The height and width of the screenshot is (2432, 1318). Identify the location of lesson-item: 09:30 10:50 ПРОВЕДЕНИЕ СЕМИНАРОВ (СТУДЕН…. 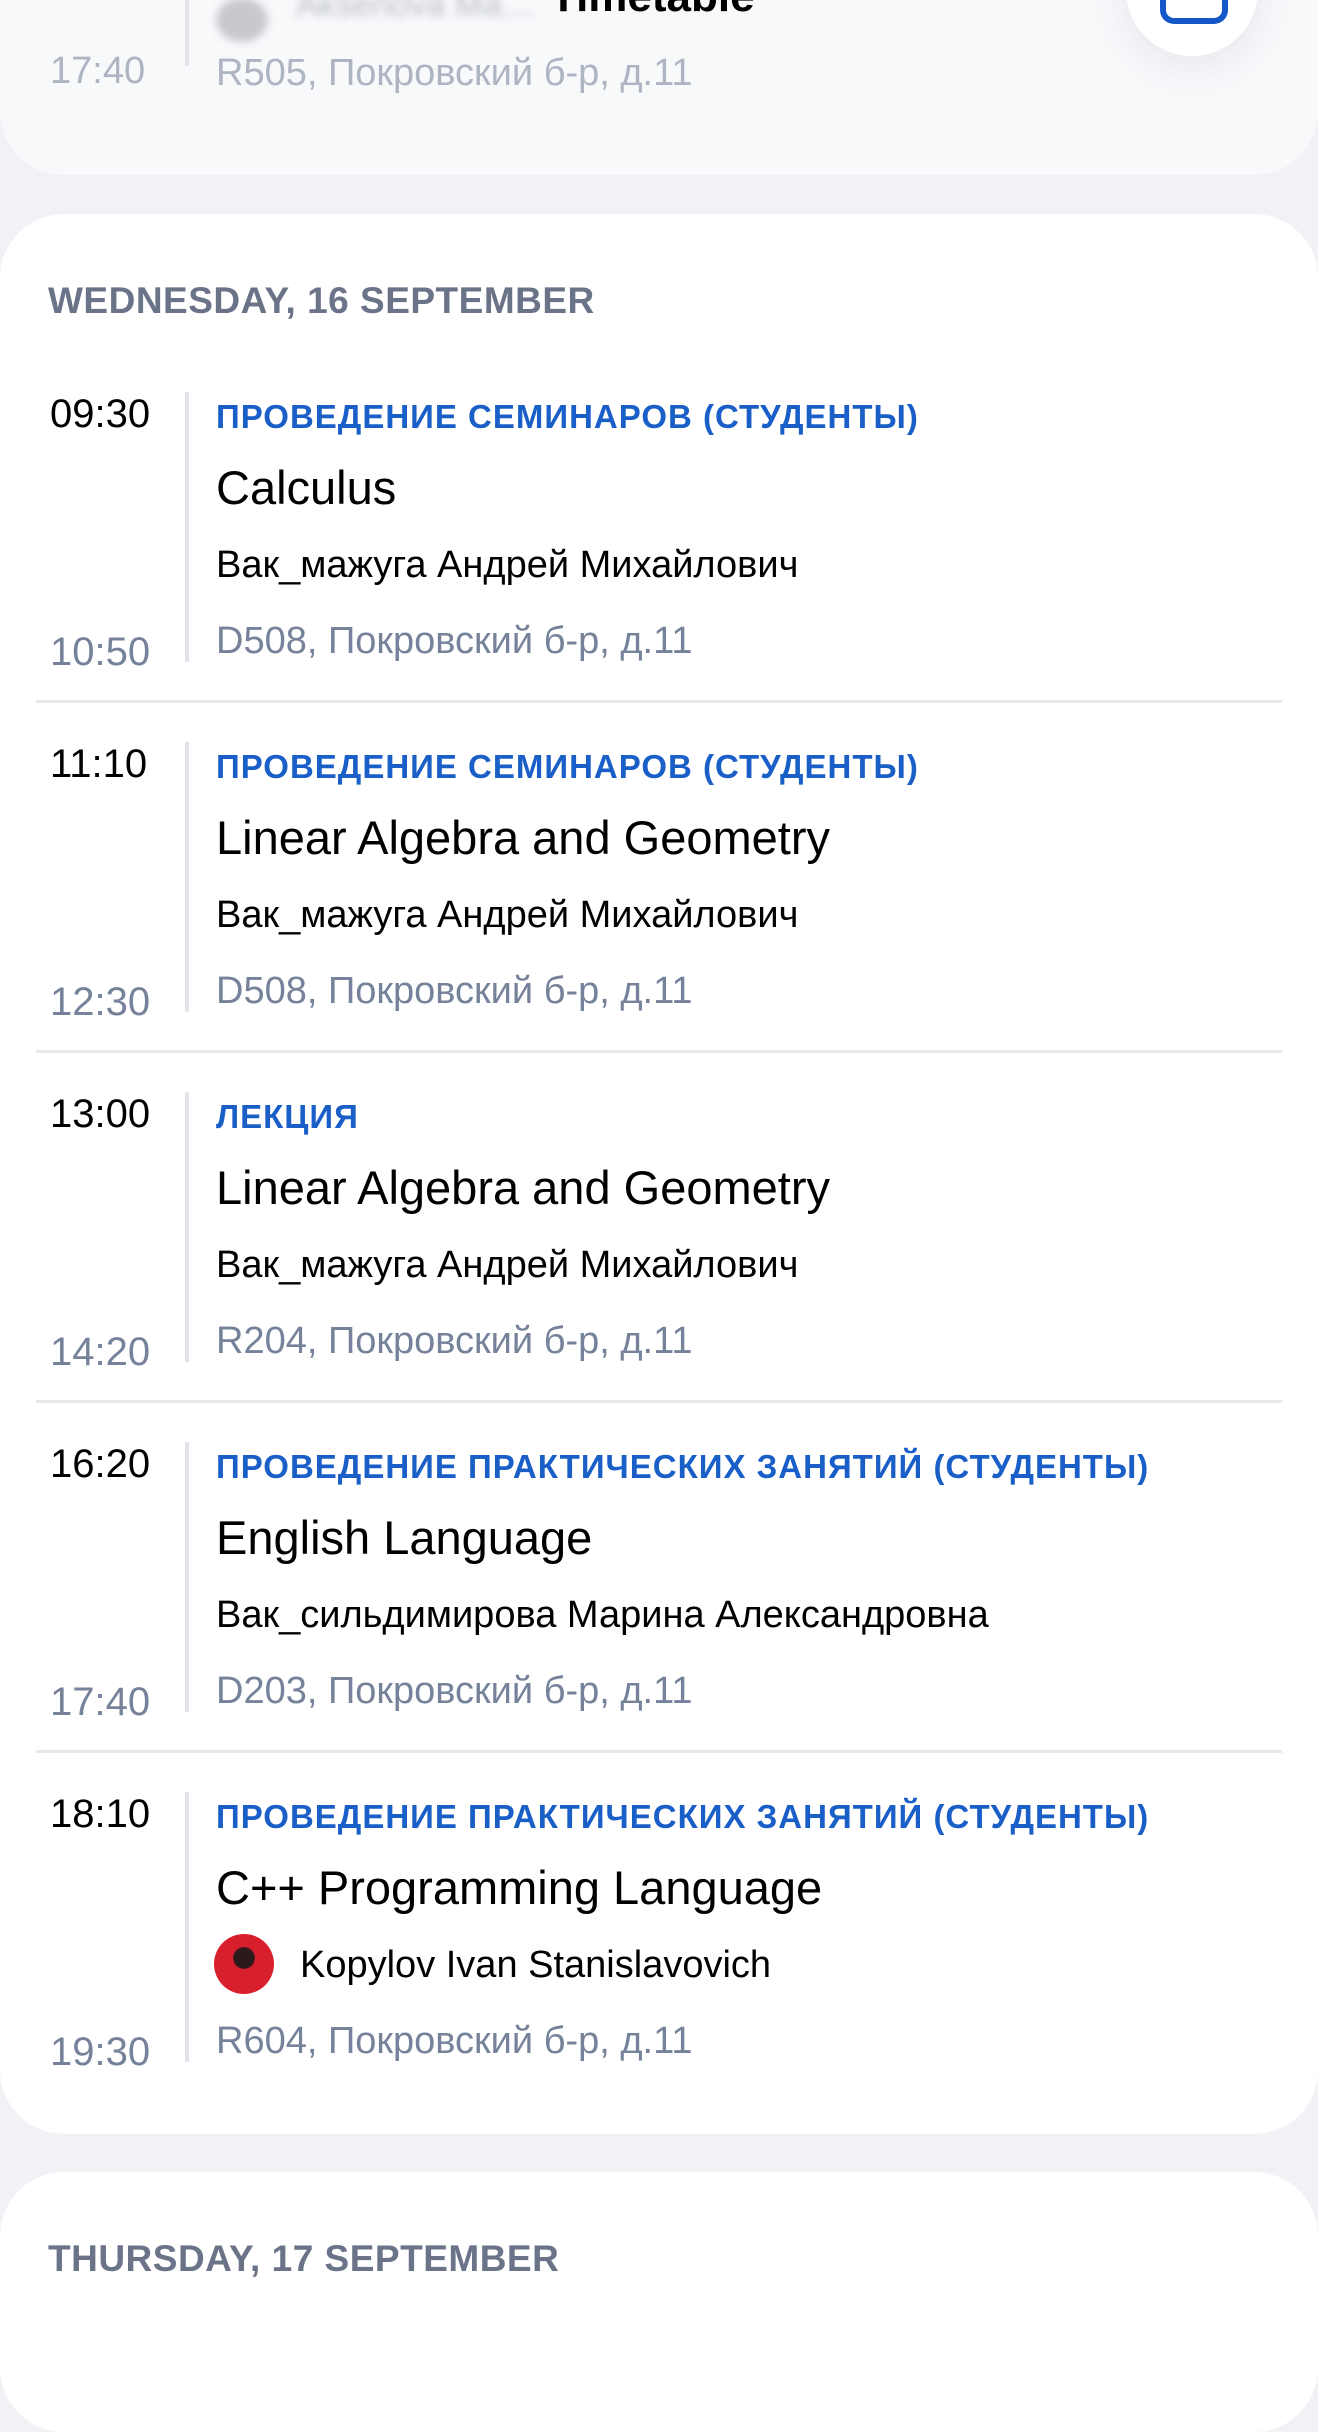
(659, 567).